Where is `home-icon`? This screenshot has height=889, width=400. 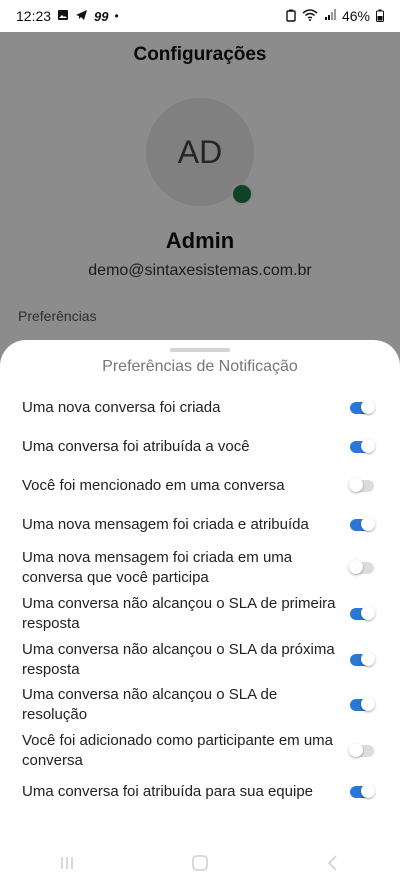 home-icon is located at coordinates (199, 862).